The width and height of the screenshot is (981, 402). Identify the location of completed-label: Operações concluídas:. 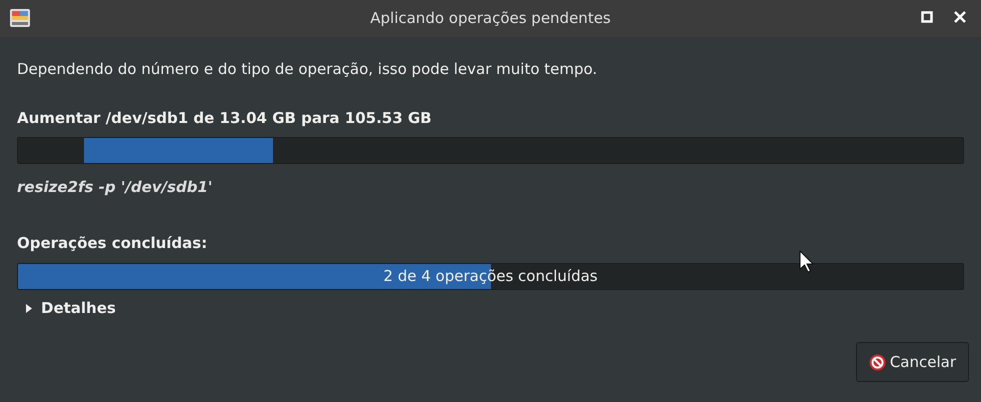
(112, 243).